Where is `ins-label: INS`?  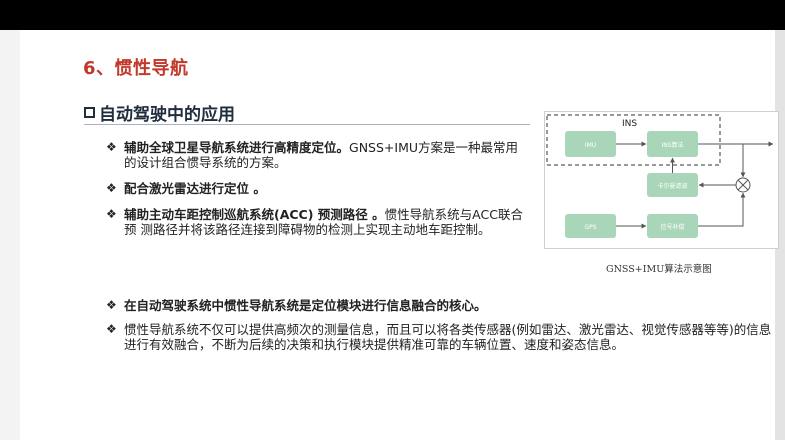 ins-label: INS is located at coordinates (629, 124).